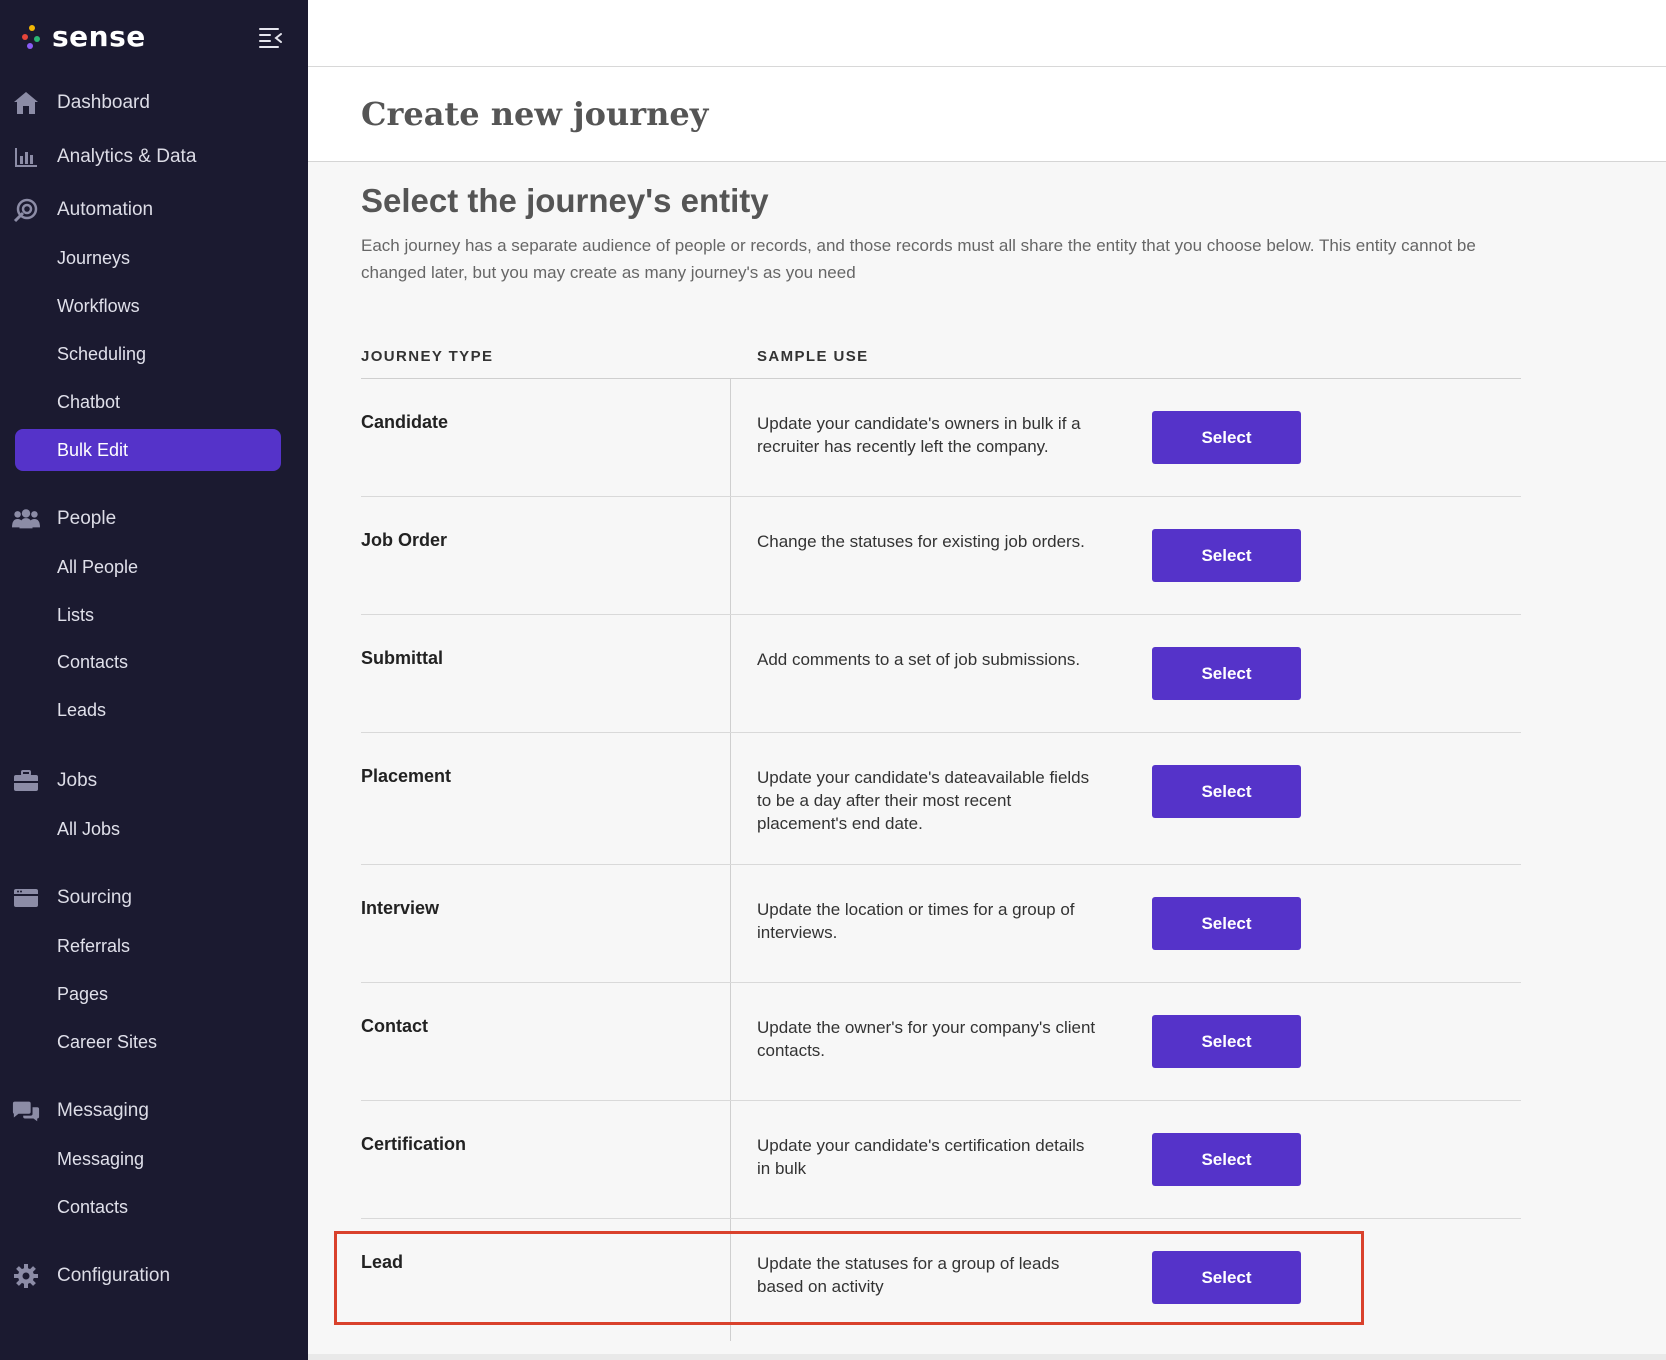  What do you see at coordinates (107, 1041) in the screenshot?
I see `nav-item-label: Career Sites` at bounding box center [107, 1041].